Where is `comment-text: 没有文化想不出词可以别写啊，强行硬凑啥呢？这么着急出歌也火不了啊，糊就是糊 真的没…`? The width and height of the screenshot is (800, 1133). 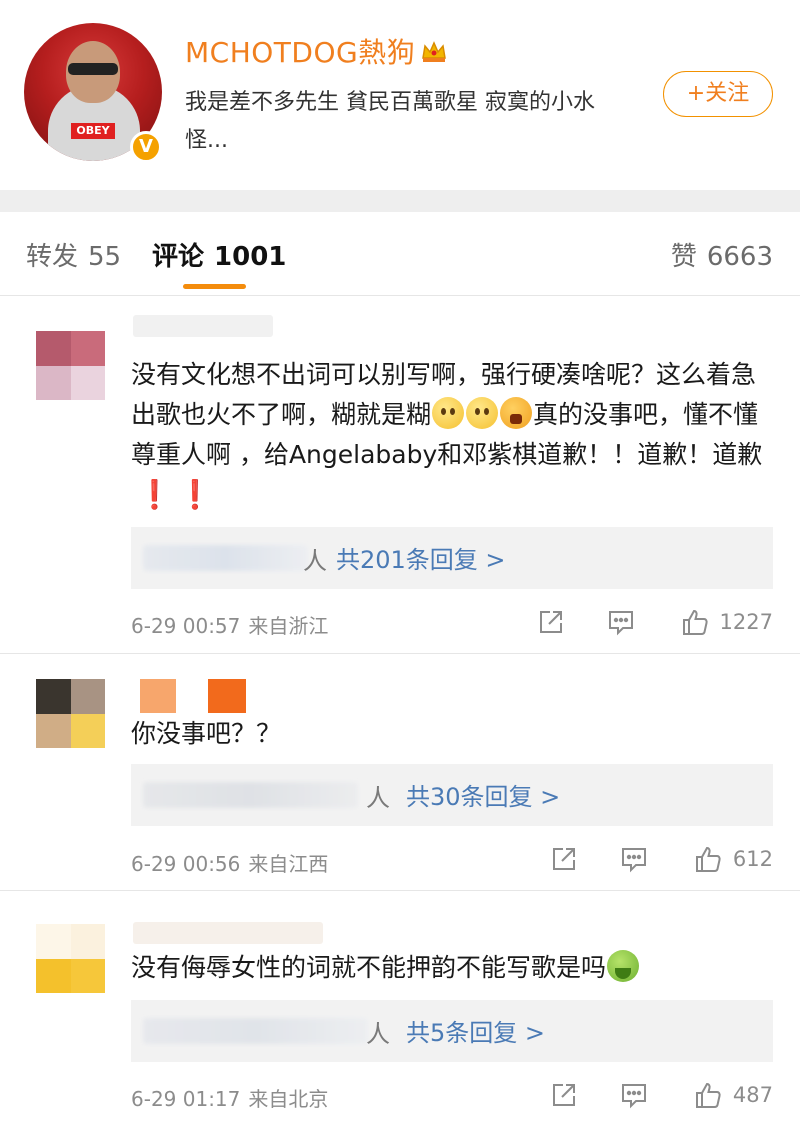
comment-text: 没有文化想不出词可以别写啊，强行硬凑啥呢？这么着急出歌也火不了啊，糊就是糊 真的没… is located at coordinates (451, 435).